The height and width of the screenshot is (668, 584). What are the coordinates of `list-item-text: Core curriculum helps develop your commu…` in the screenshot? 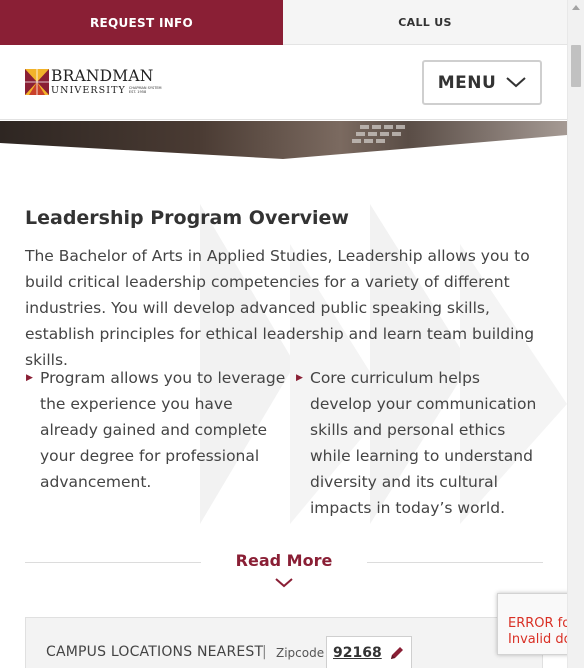 It's located at (423, 443).